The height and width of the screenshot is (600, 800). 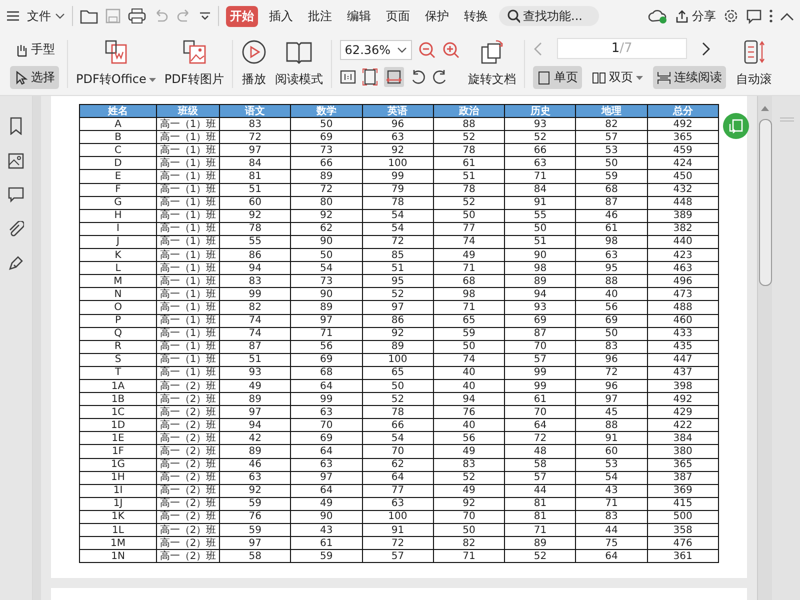 I want to click on table-cell: 81, so click(x=540, y=517).